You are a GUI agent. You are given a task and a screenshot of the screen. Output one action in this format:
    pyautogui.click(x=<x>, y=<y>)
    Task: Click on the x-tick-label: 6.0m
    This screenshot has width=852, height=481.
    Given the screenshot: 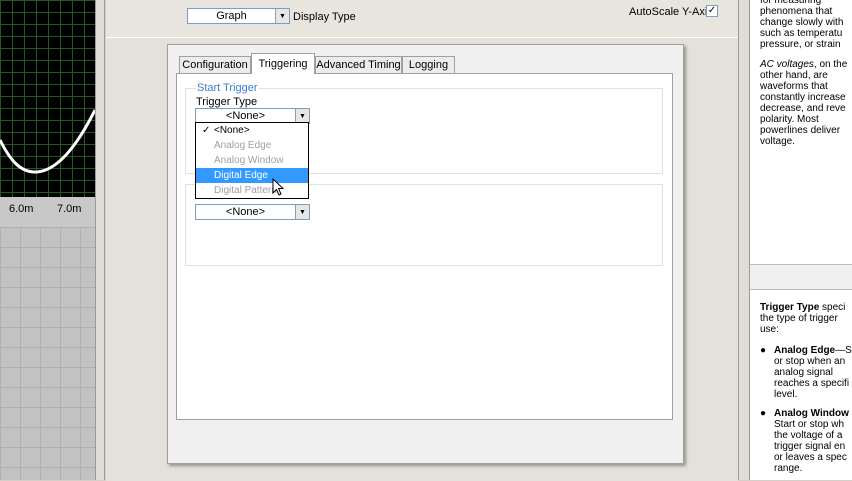 What is the action you would take?
    pyautogui.click(x=21, y=209)
    